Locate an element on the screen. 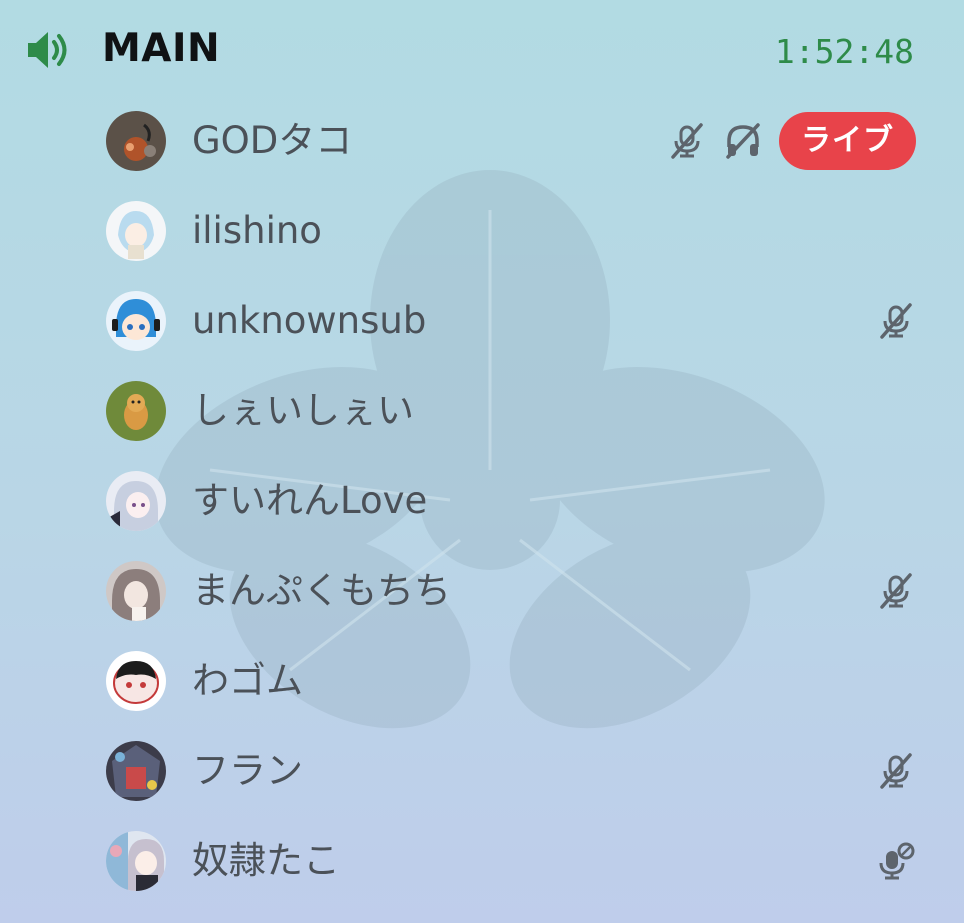  member-name: フラン is located at coordinates (247, 770).